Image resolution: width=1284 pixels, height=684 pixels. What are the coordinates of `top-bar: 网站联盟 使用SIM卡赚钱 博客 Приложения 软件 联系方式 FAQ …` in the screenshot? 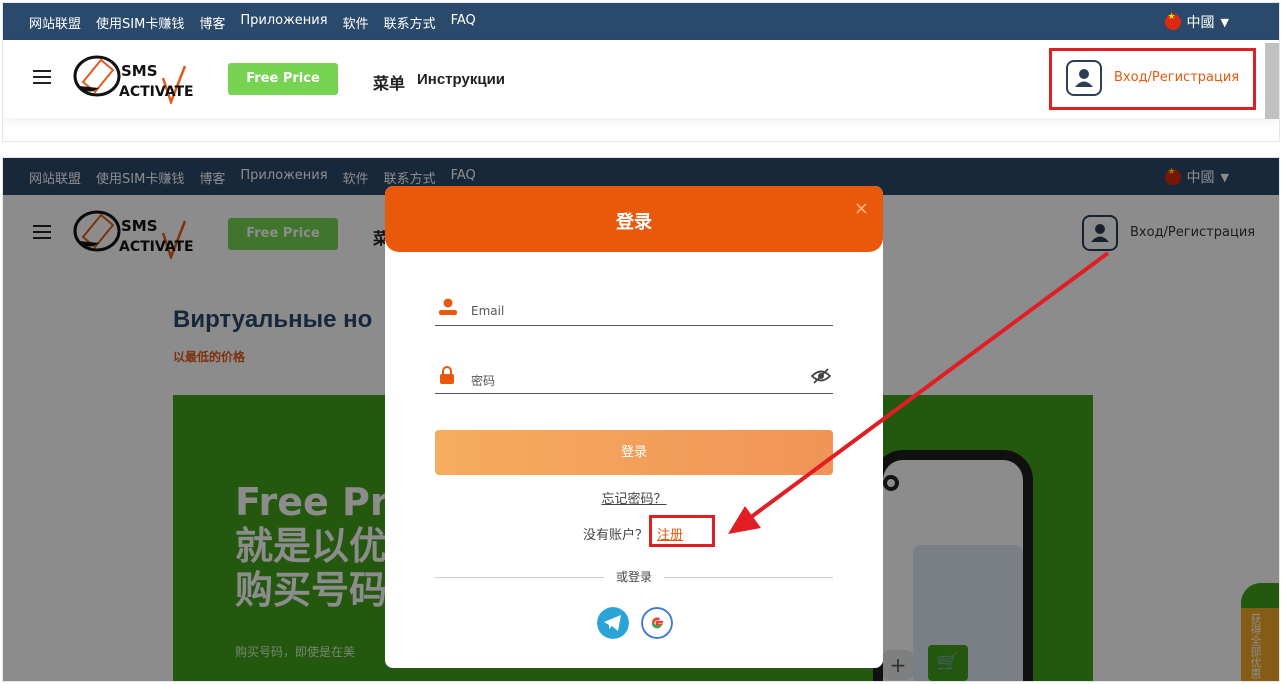 It's located at (641, 21).